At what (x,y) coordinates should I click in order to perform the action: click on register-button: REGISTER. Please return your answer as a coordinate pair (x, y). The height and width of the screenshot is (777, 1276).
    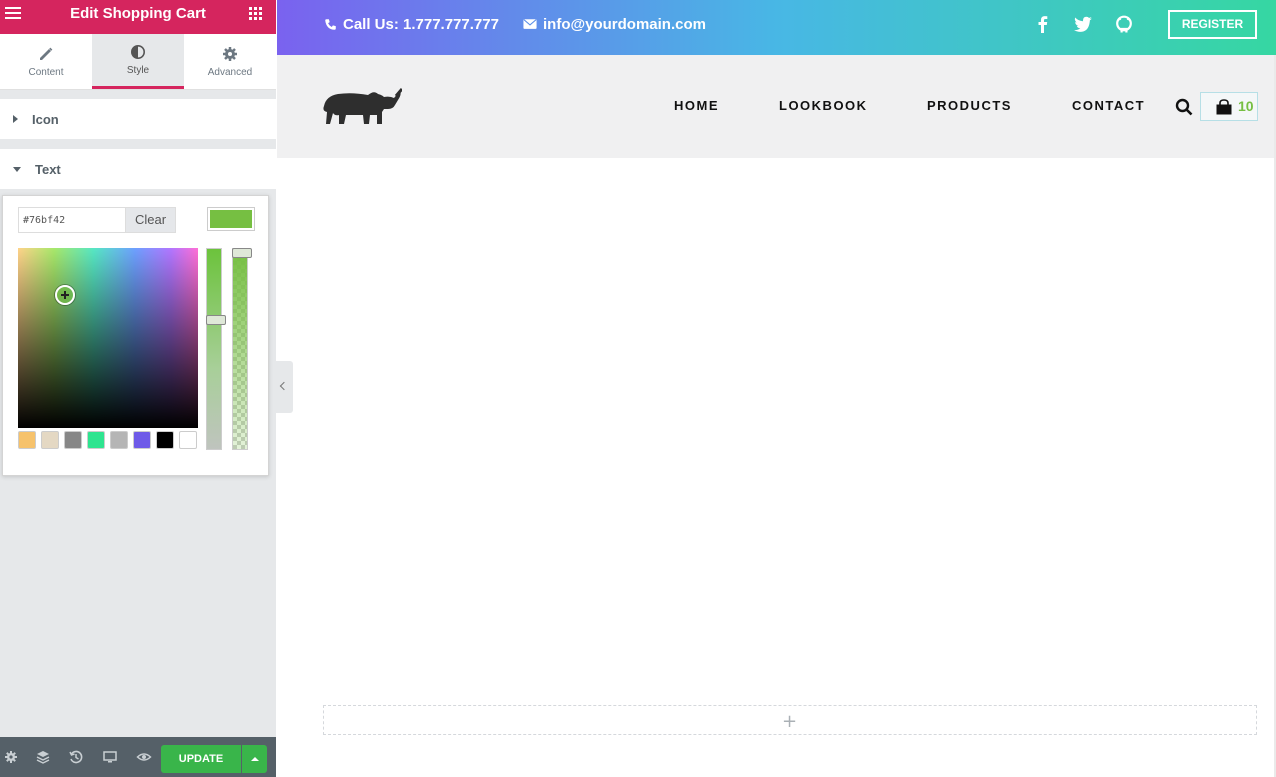
    Looking at the image, I should click on (1212, 24).